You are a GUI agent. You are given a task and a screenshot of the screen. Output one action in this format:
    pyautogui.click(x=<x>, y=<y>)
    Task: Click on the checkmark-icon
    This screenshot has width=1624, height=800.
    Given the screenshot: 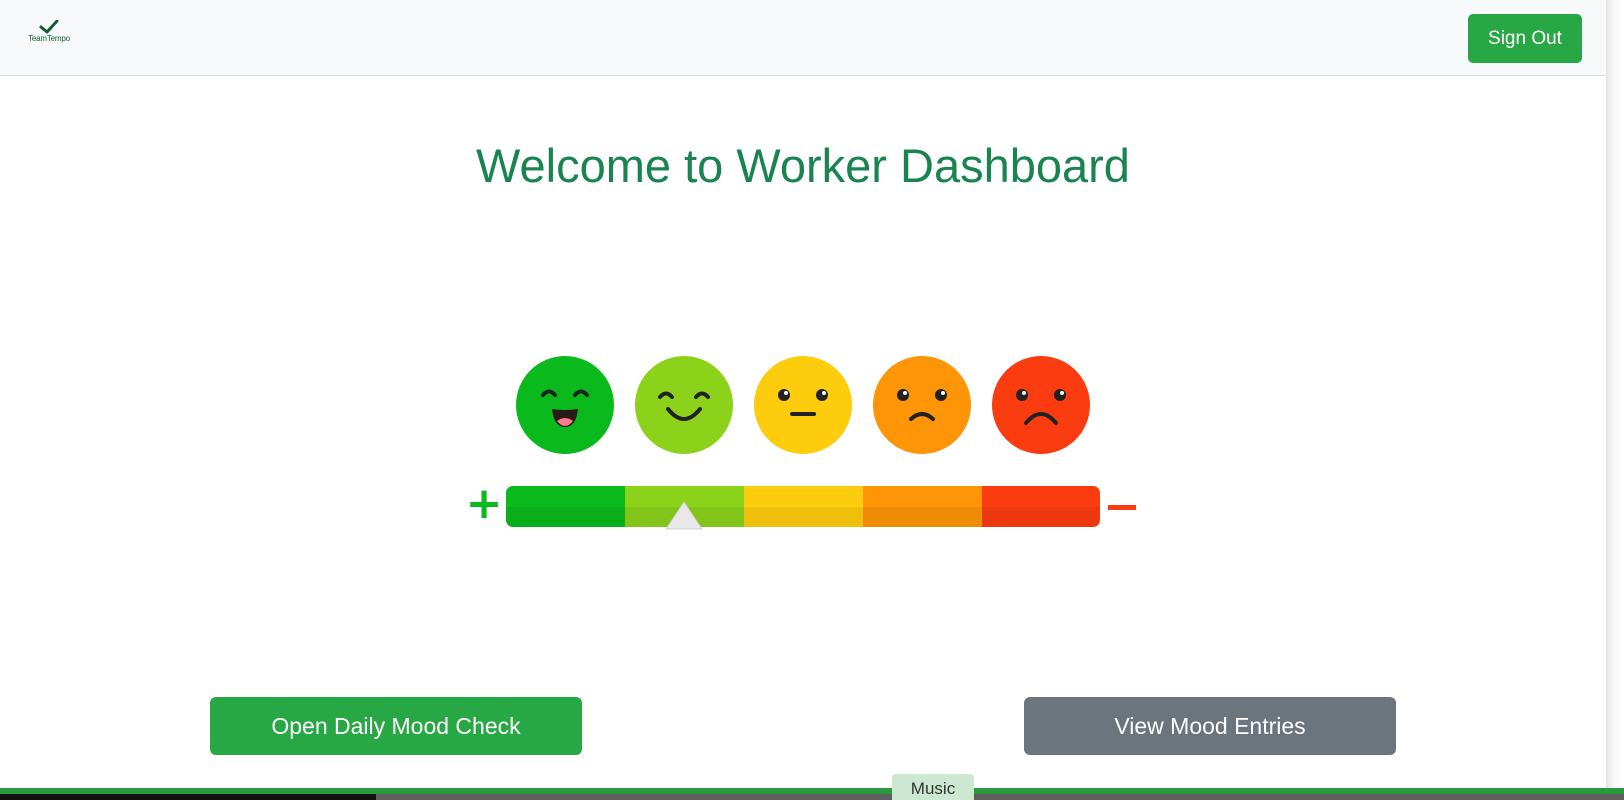 What is the action you would take?
    pyautogui.click(x=49, y=27)
    